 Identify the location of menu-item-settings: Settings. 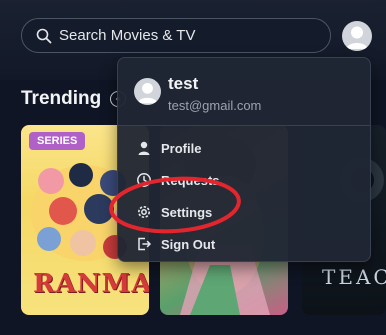
(174, 212).